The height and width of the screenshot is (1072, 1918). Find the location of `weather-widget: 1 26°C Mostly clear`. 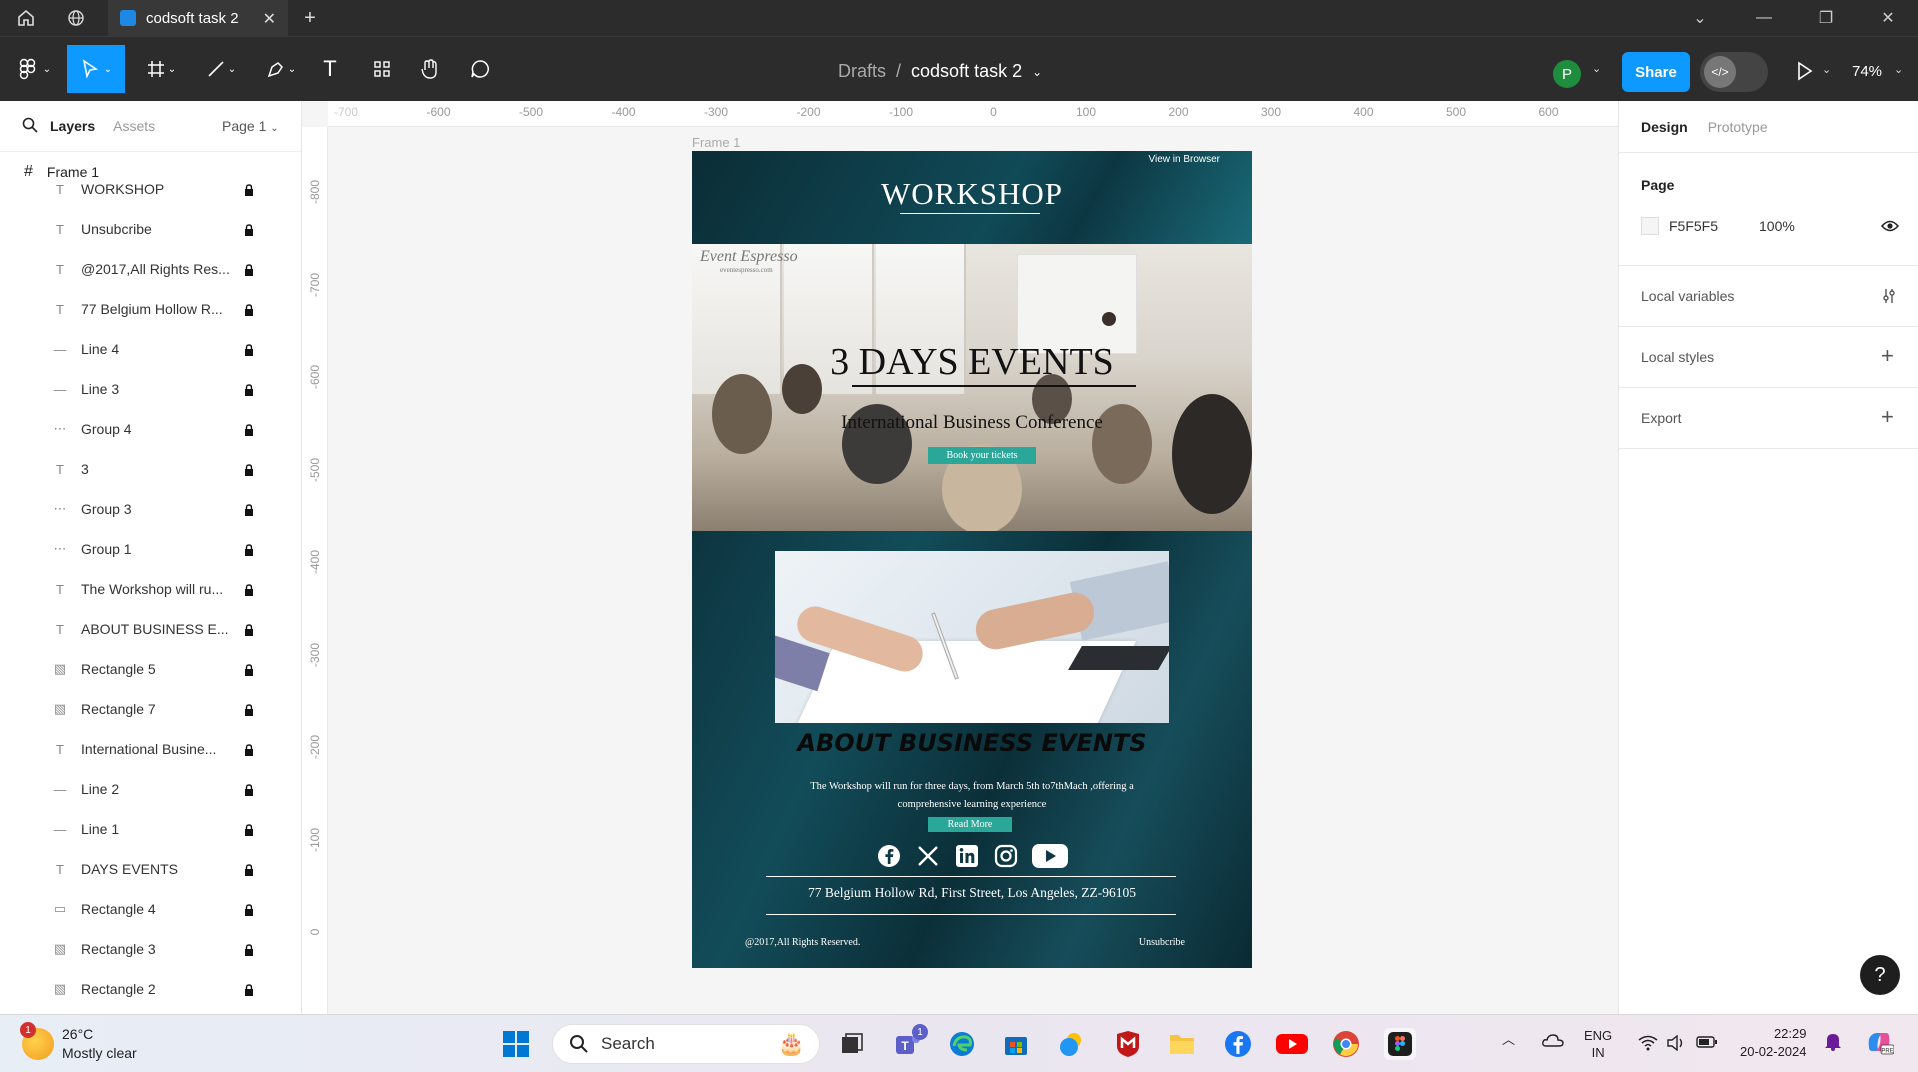

weather-widget: 1 26°C Mostly clear is located at coordinates (78, 1042).